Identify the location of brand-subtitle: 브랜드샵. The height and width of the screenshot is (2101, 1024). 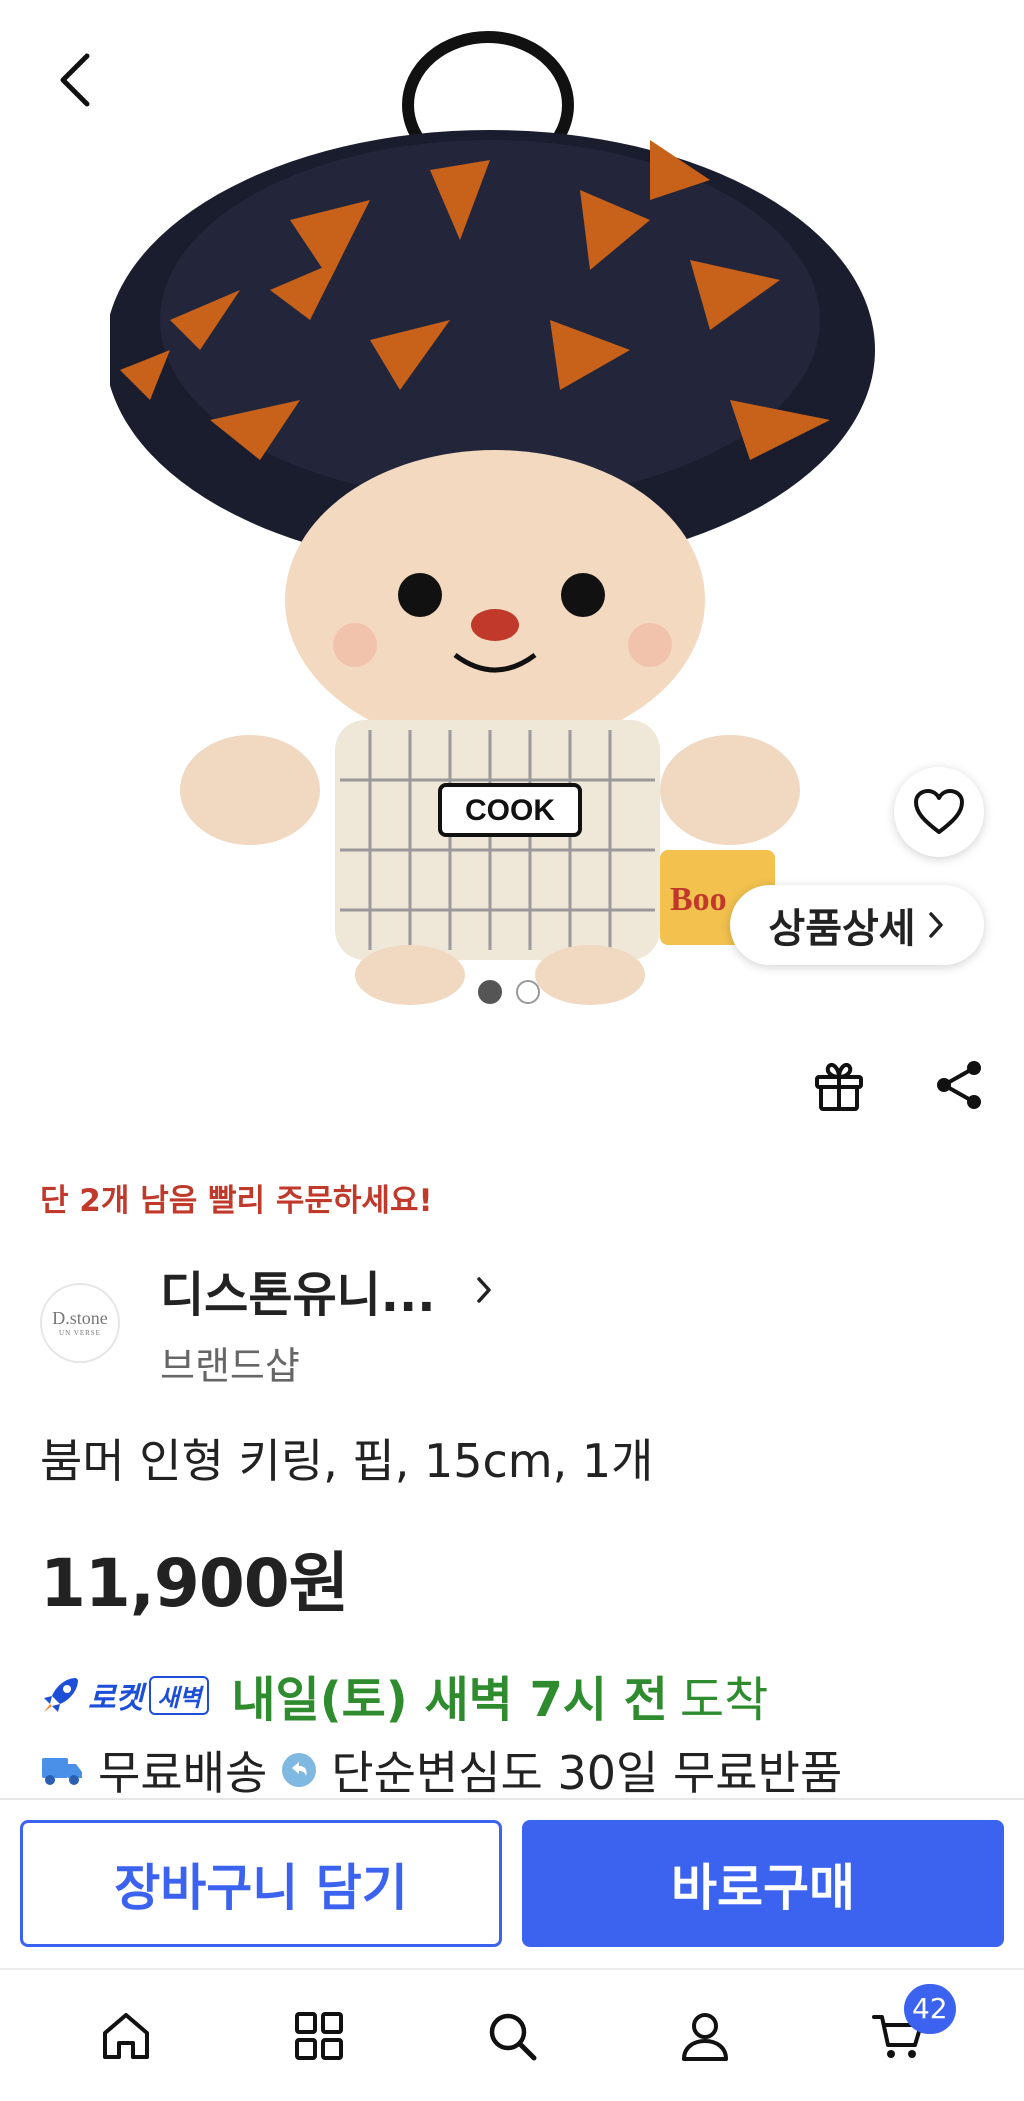
(230, 1366).